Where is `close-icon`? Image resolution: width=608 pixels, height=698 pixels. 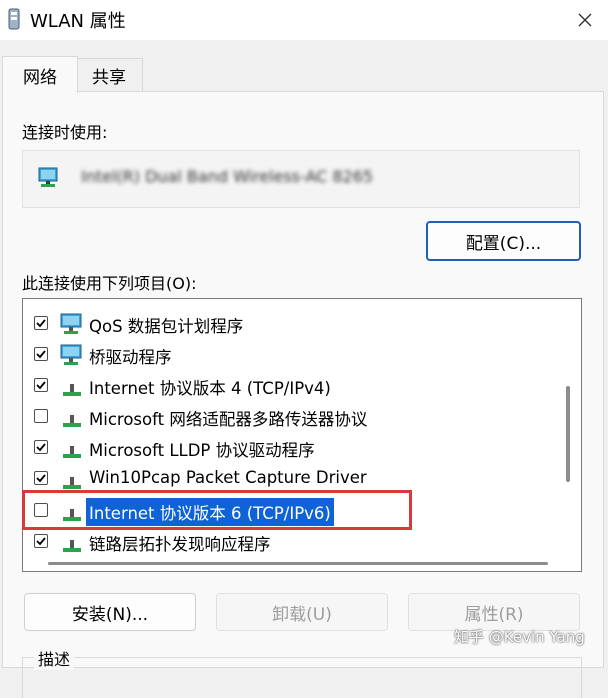
close-icon is located at coordinates (585, 20).